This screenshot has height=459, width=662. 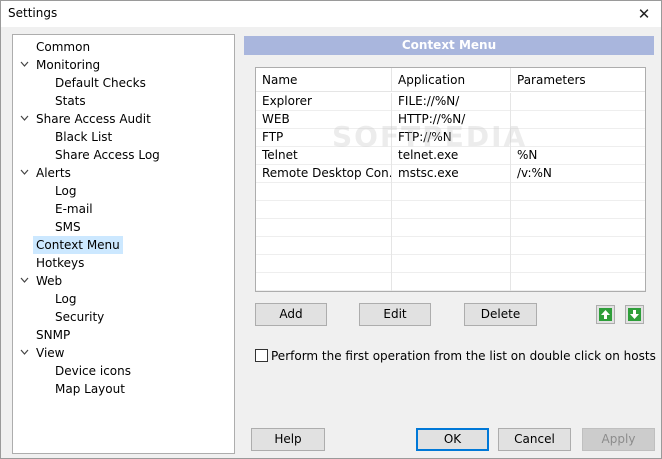 I want to click on table-row: Explorer FILE://%N/, so click(x=450, y=102).